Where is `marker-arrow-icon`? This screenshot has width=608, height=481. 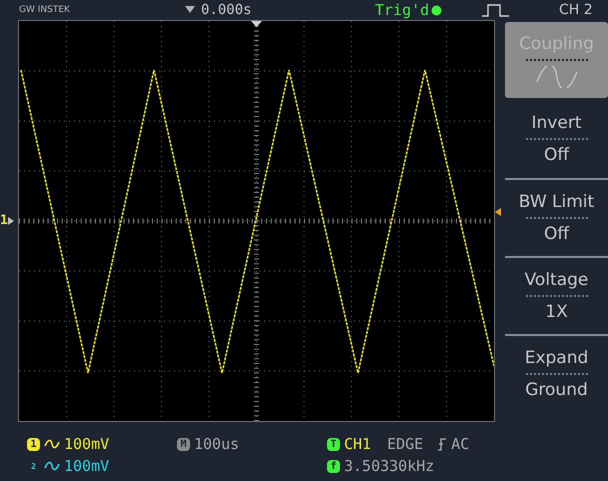 marker-arrow-icon is located at coordinates (11, 220).